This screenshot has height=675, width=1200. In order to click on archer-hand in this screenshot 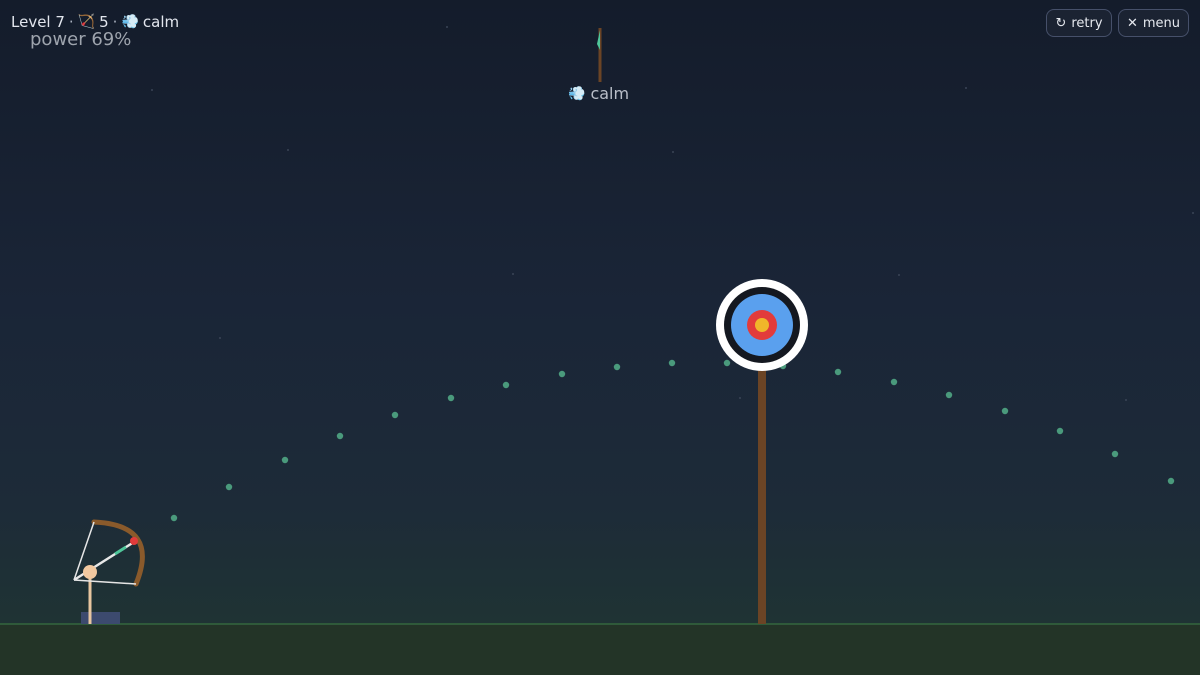, I will do `click(90, 572)`.